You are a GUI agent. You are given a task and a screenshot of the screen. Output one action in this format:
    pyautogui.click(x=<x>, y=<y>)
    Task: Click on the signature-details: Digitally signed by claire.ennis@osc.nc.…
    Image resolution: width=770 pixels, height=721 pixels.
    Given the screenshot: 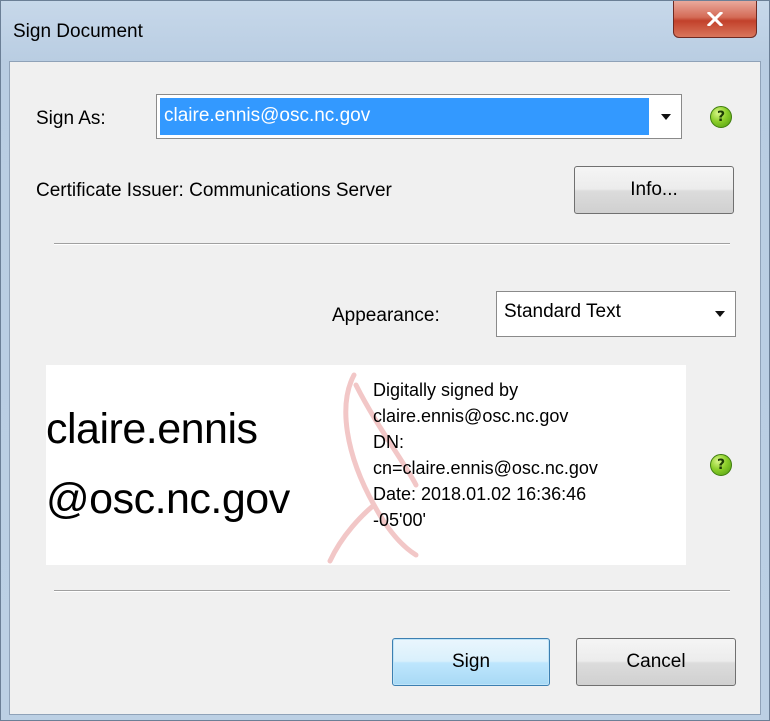 What is the action you would take?
    pyautogui.click(x=533, y=455)
    